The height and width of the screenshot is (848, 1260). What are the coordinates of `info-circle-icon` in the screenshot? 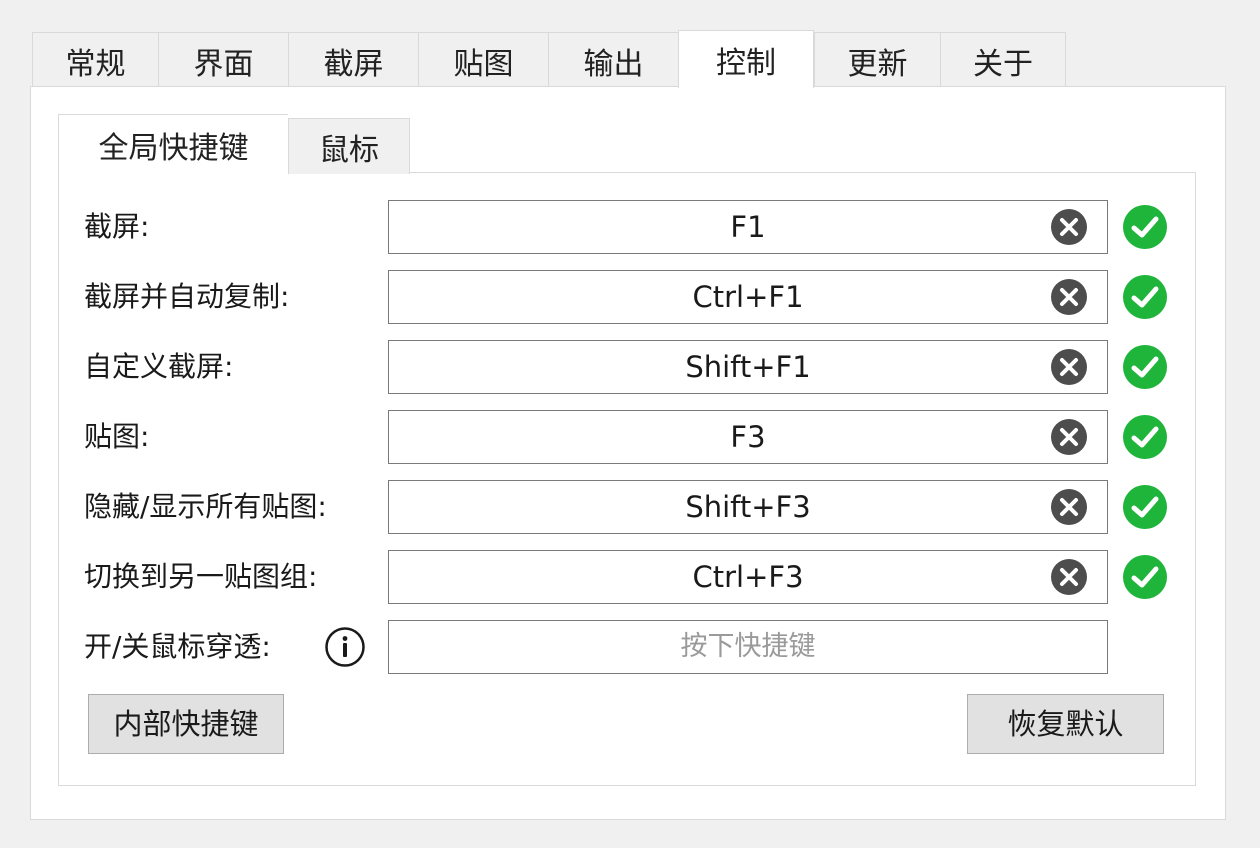 It's located at (345, 647).